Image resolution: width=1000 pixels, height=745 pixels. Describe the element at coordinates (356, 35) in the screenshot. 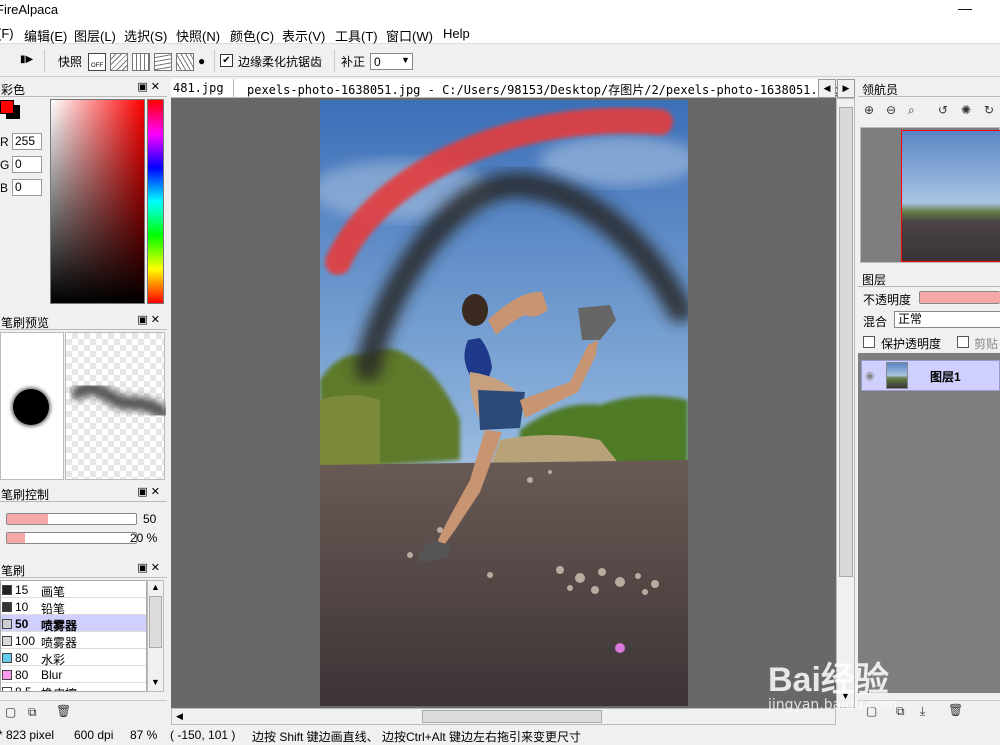

I see `menu-tools: 工具(T)` at that location.